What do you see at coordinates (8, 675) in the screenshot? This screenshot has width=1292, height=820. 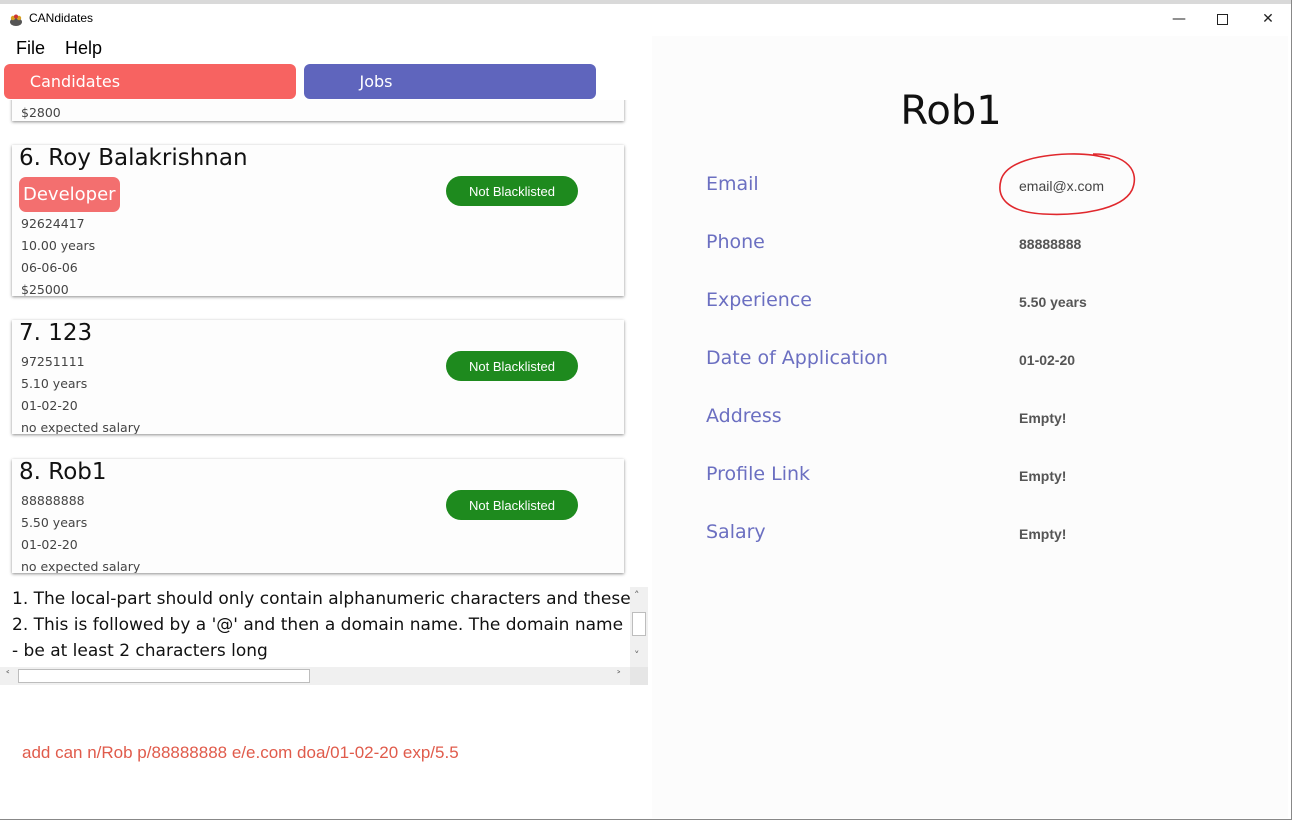 I see `scroll-left-icon: ˂` at bounding box center [8, 675].